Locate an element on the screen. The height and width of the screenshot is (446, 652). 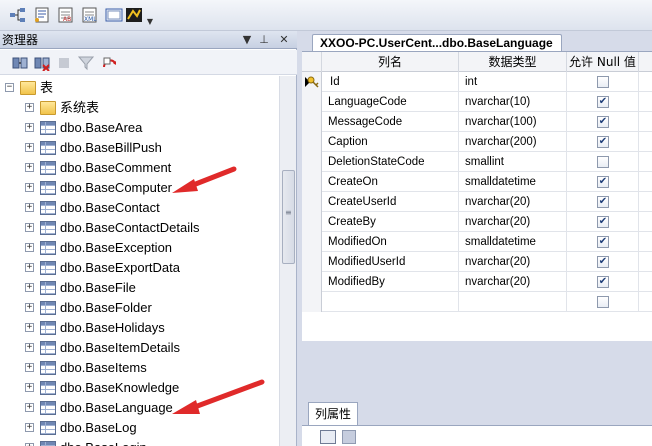
indexes-icon: AB is located at coordinates (66, 15).